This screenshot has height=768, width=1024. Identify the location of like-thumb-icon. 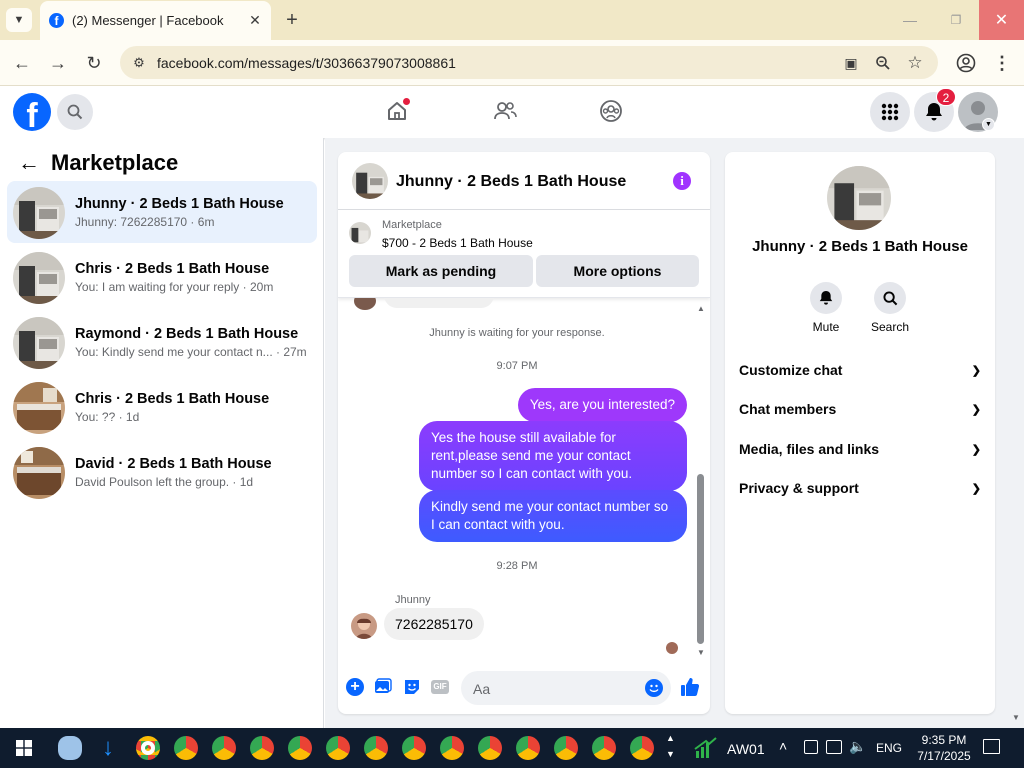
(690, 687).